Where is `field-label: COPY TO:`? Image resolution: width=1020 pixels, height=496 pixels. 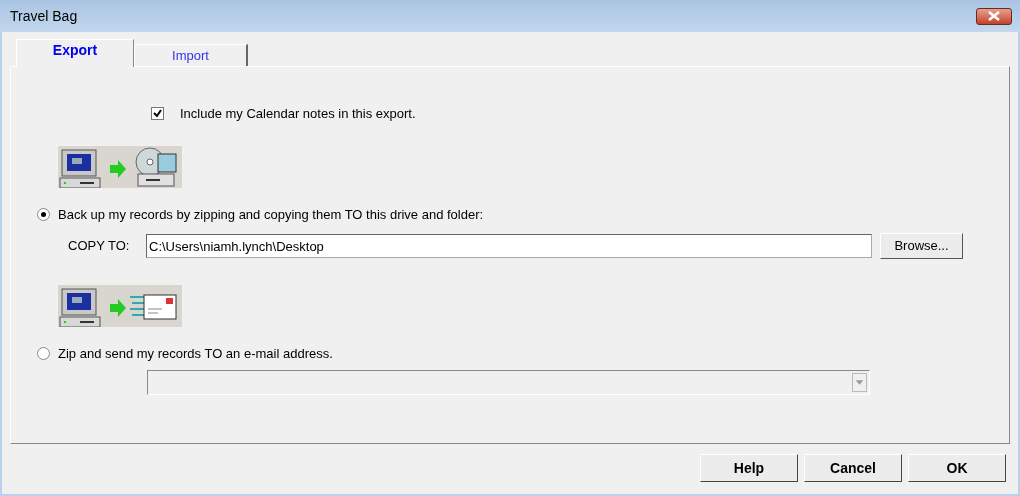
field-label: COPY TO: is located at coordinates (99, 246).